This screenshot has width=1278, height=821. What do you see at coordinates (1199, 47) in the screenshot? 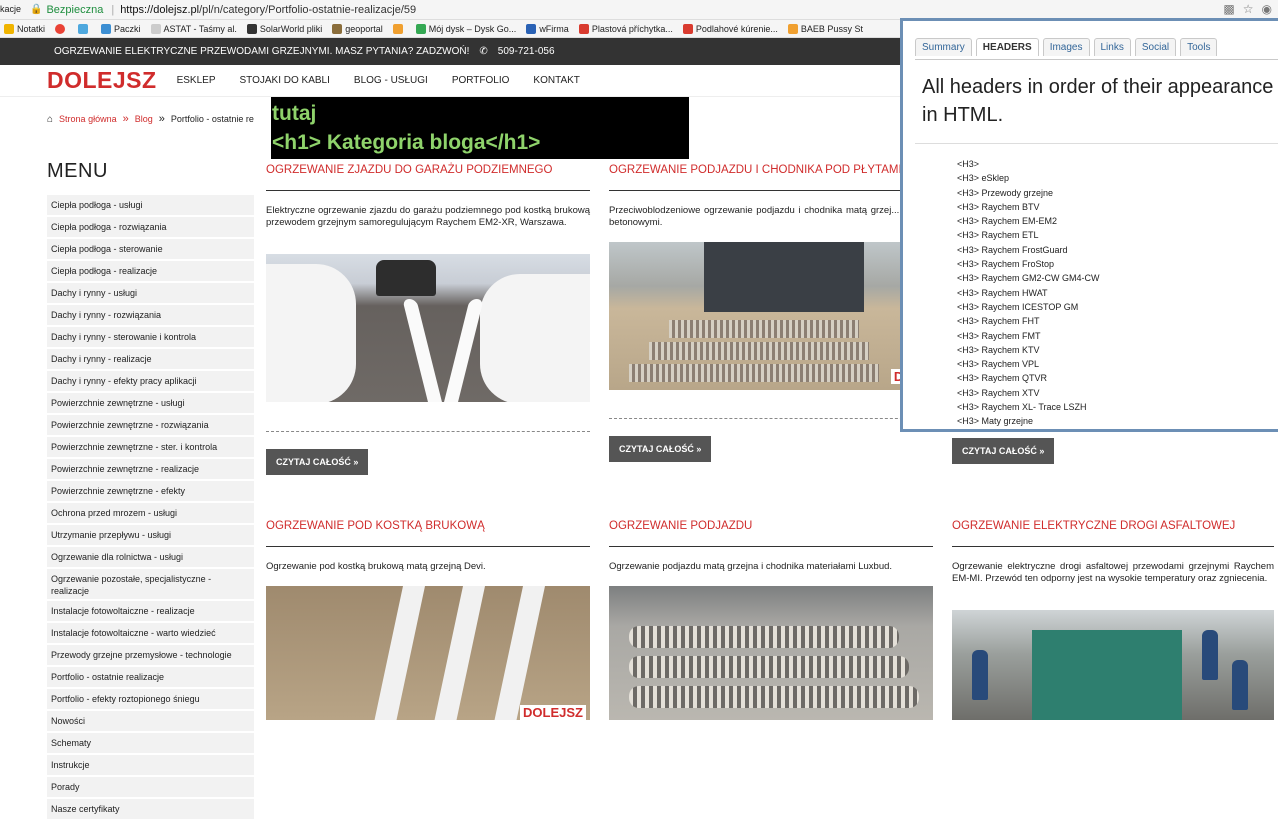
I see `tab-tools: Tools` at bounding box center [1199, 47].